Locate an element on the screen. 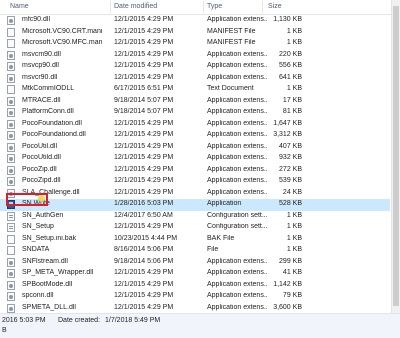 Image resolution: width=400 pixels, height=338 pixels. file-name: SP_META_Wrapper.dll is located at coordinates (58, 272).